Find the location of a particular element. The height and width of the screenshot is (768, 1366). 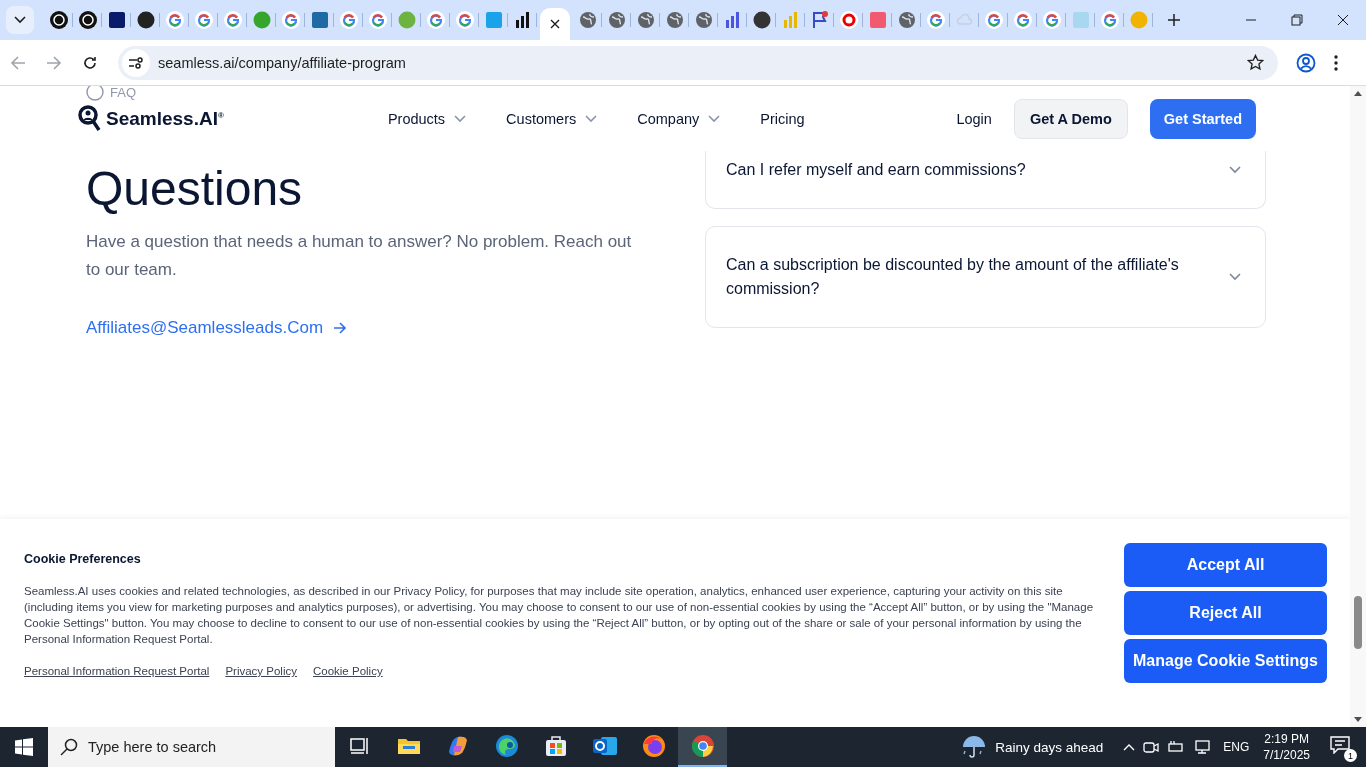

nav-menu-item: Company is located at coordinates (679, 118).